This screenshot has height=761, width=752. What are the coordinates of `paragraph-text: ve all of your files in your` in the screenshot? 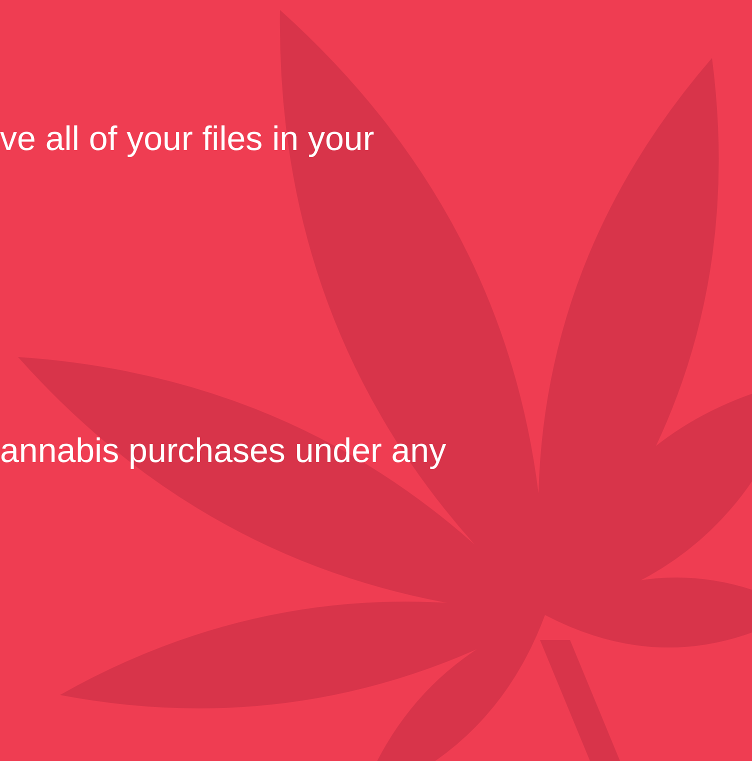 It's located at (188, 139).